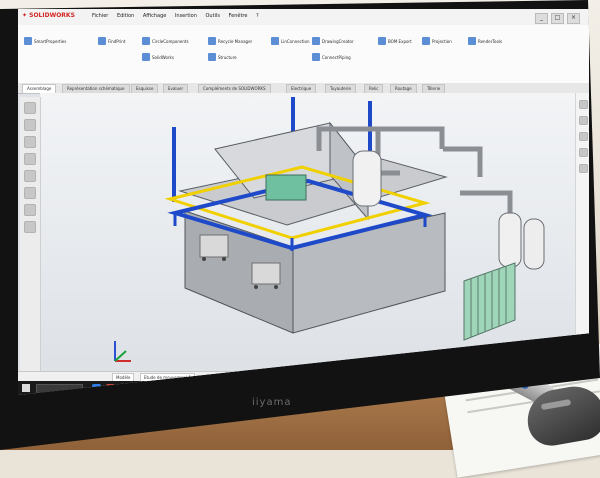 This screenshot has width=600, height=478. Describe the element at coordinates (110, 388) in the screenshot. I see `taskbar-app-solidworks-icon` at that location.